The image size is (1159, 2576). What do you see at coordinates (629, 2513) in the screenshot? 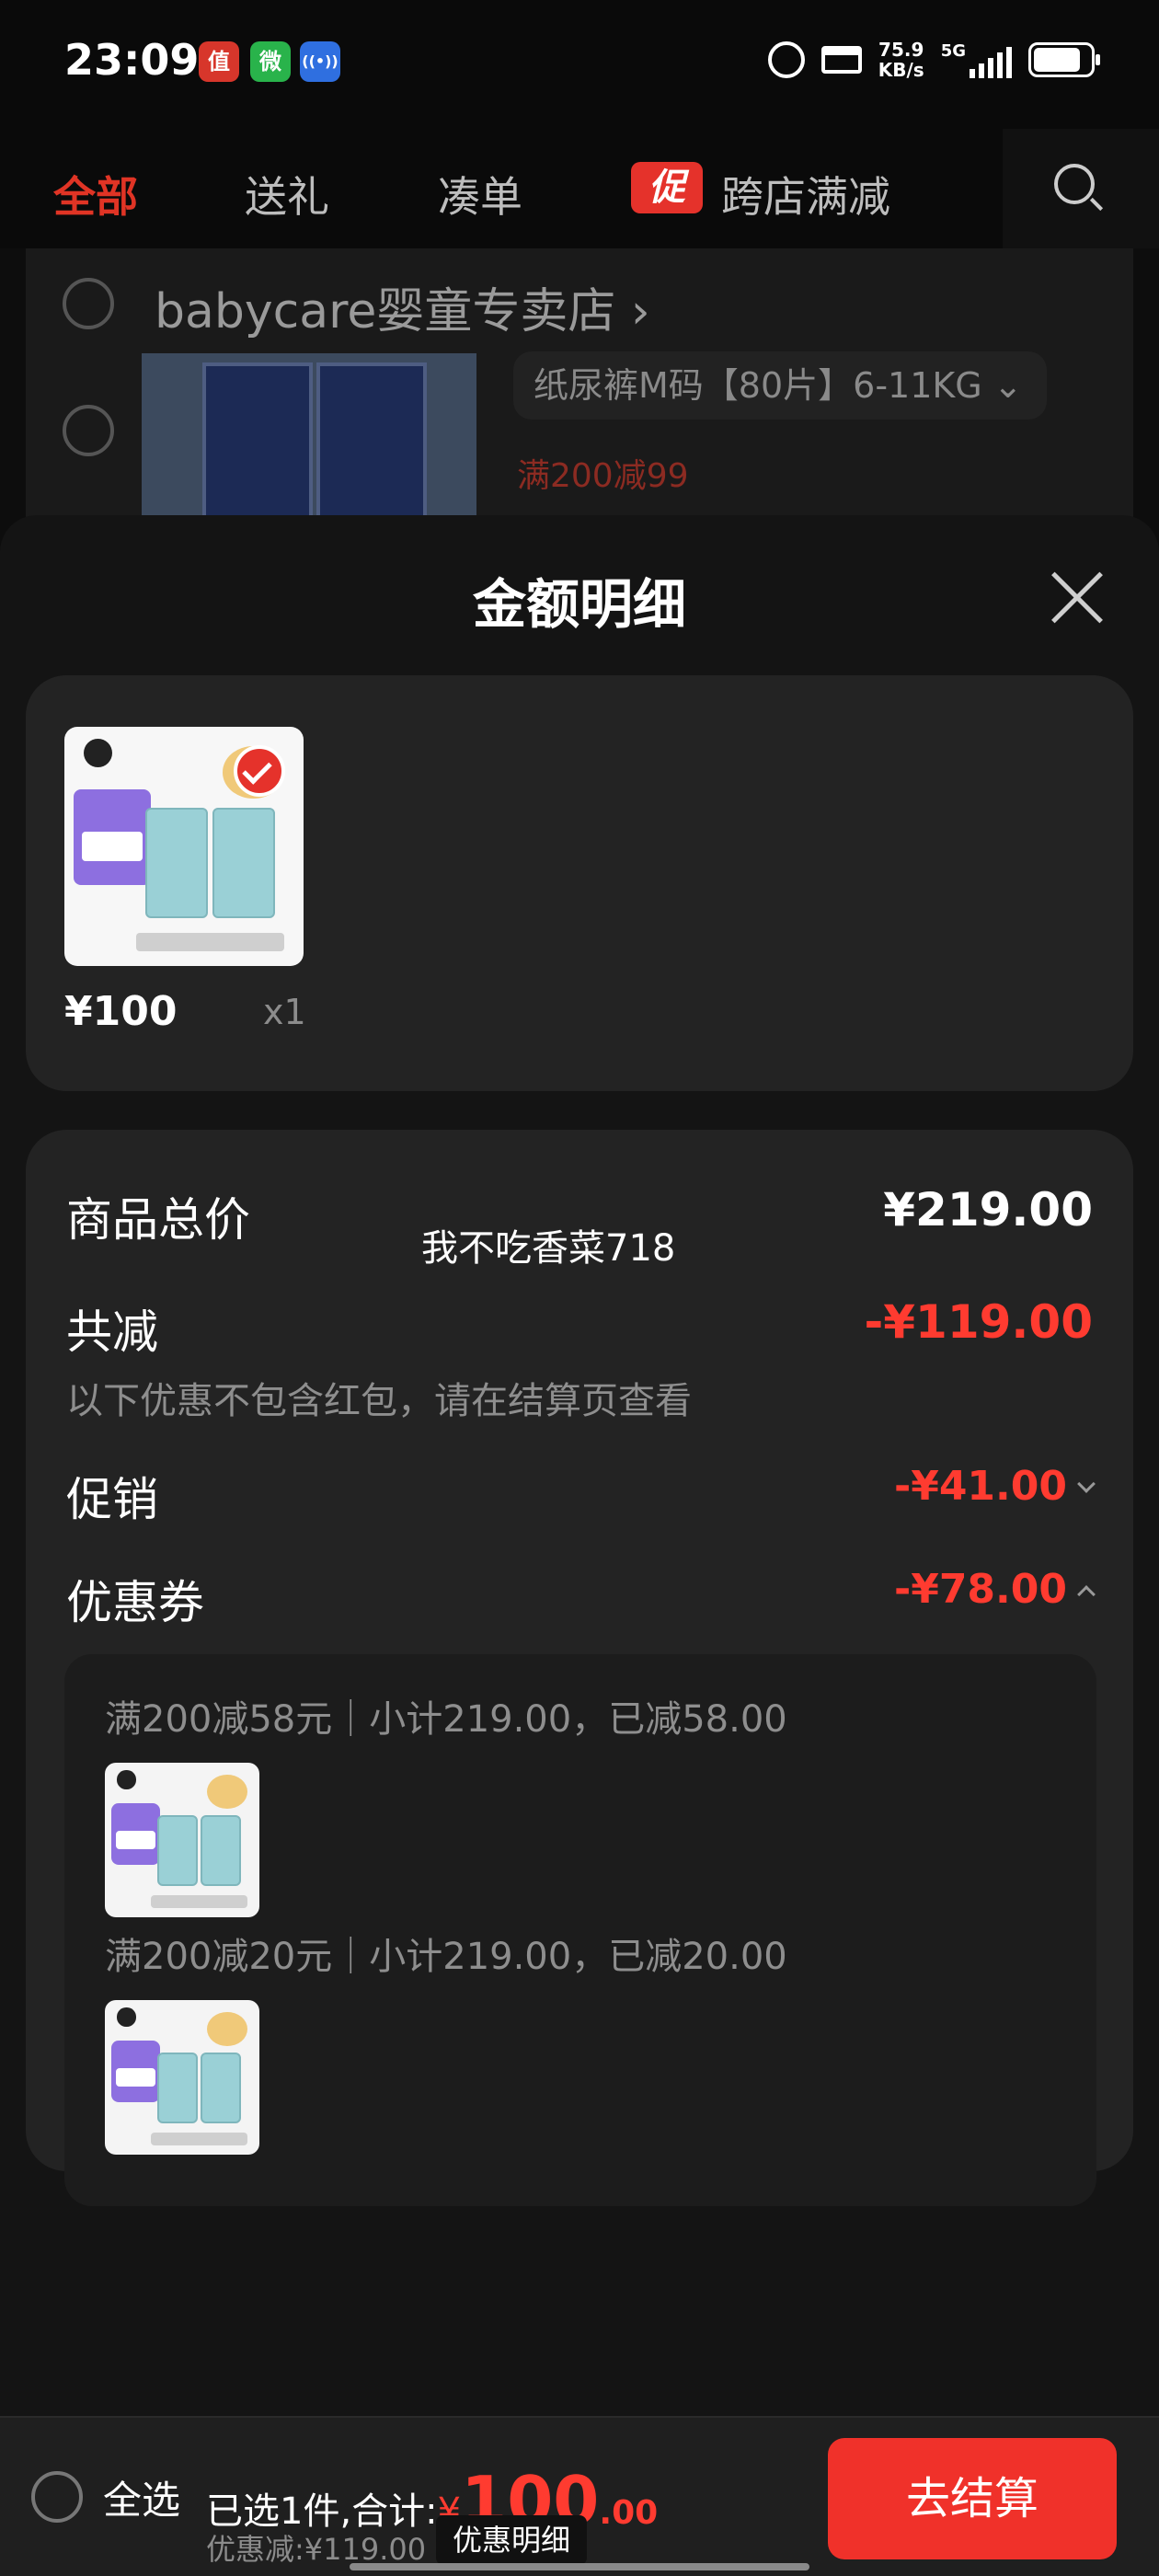
I see `total-amount-decimal: .00` at bounding box center [629, 2513].